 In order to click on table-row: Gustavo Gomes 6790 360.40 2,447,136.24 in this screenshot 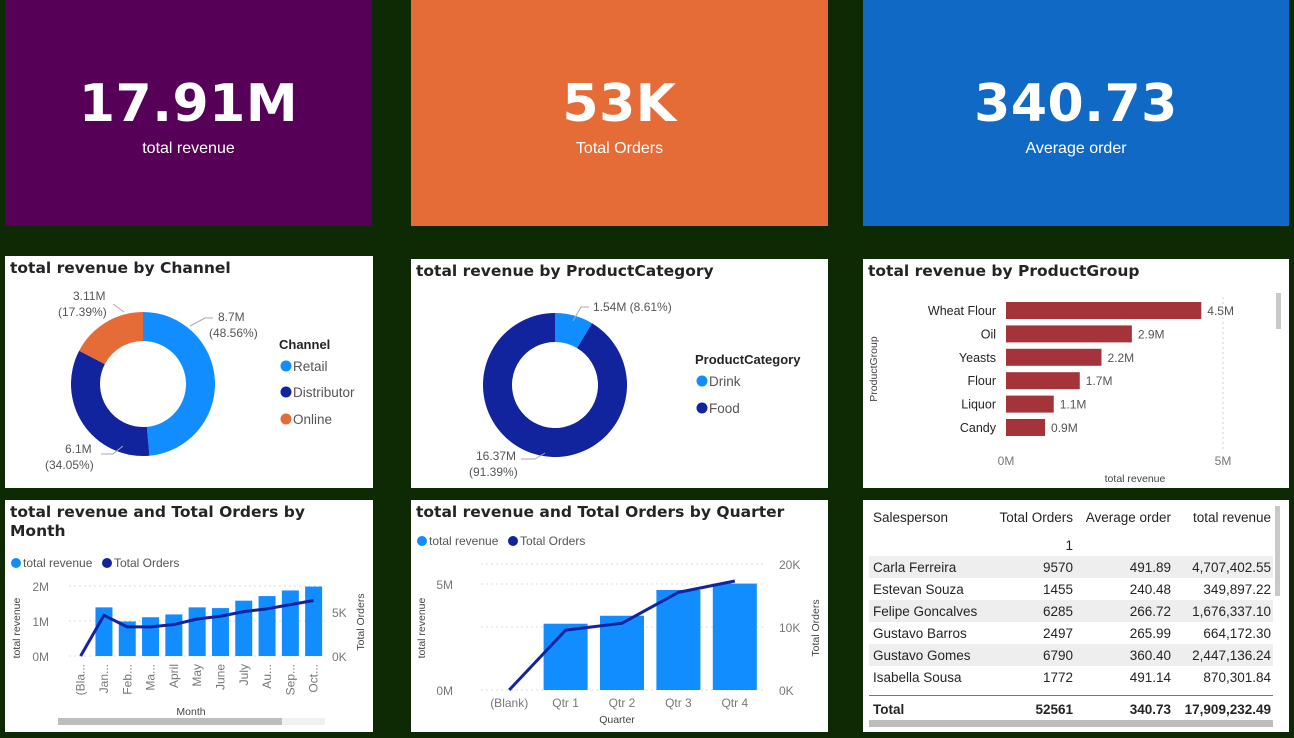, I will do `click(1071, 655)`.